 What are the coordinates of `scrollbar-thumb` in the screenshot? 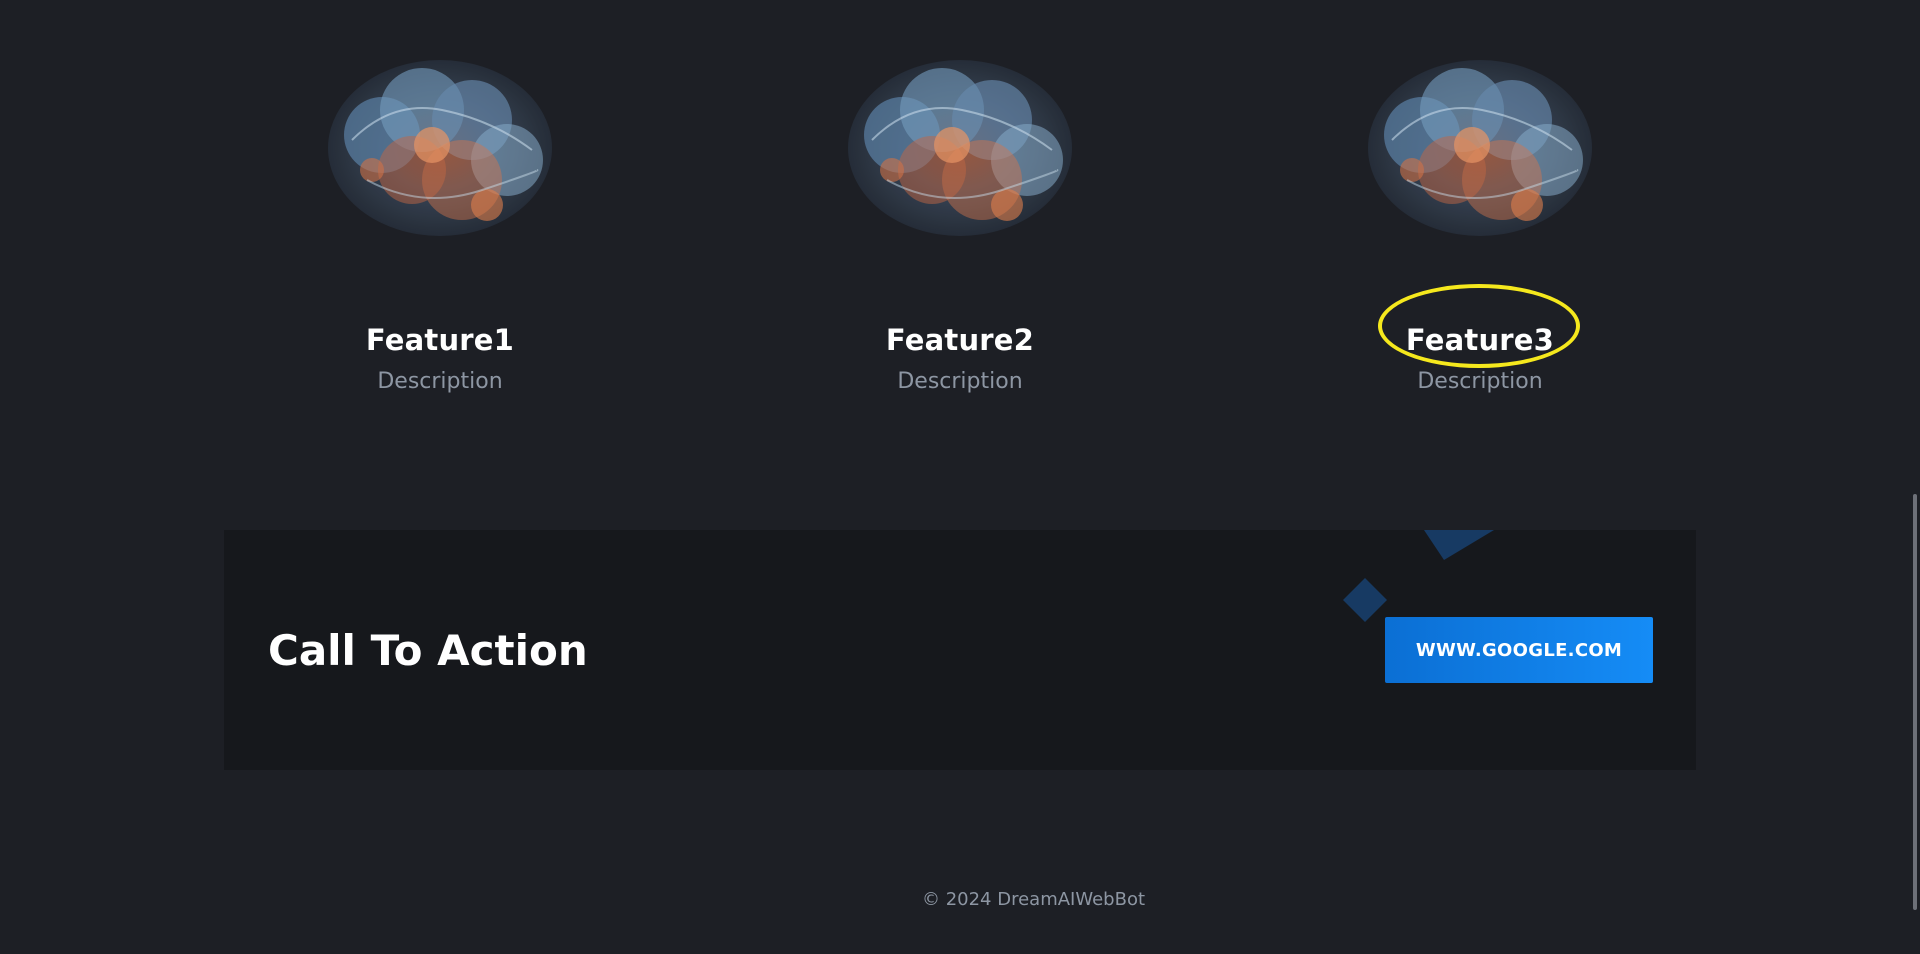 It's located at (1915, 702).